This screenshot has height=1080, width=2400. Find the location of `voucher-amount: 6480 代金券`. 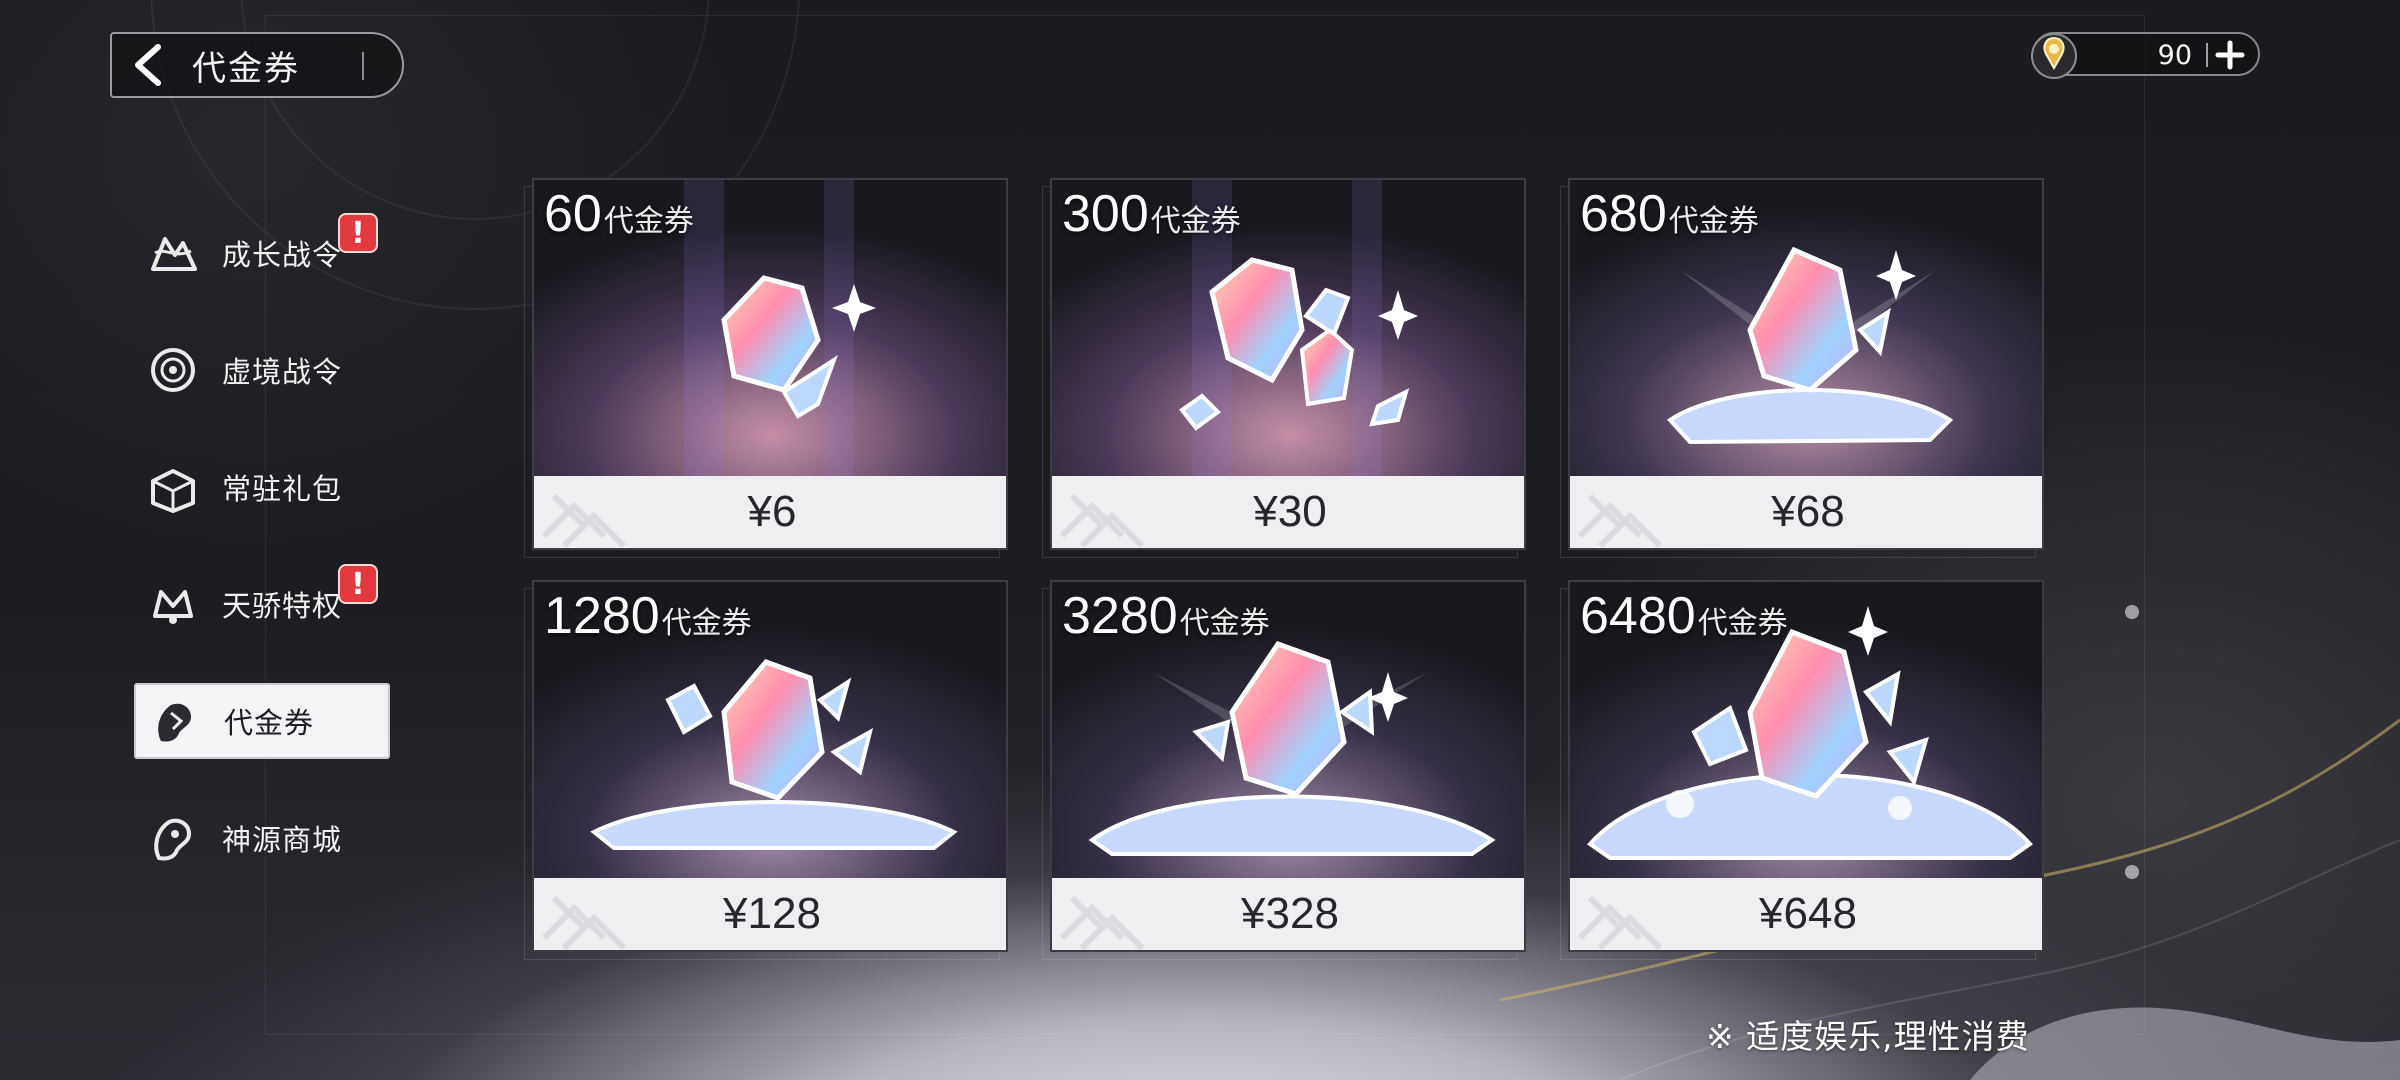

voucher-amount: 6480 代金券 is located at coordinates (1684, 616).